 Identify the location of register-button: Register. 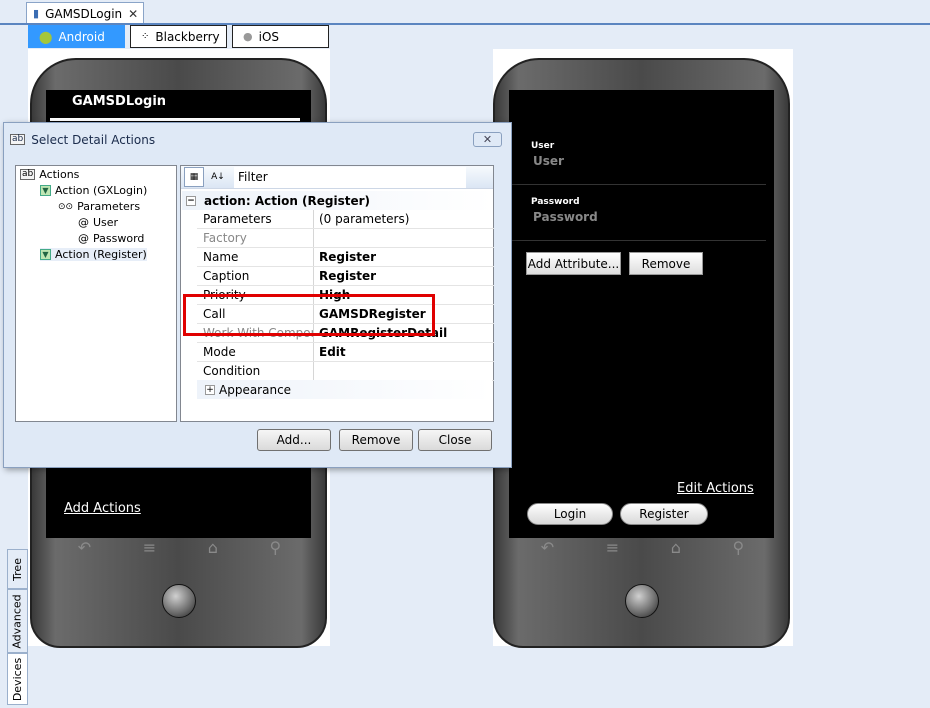
(664, 514).